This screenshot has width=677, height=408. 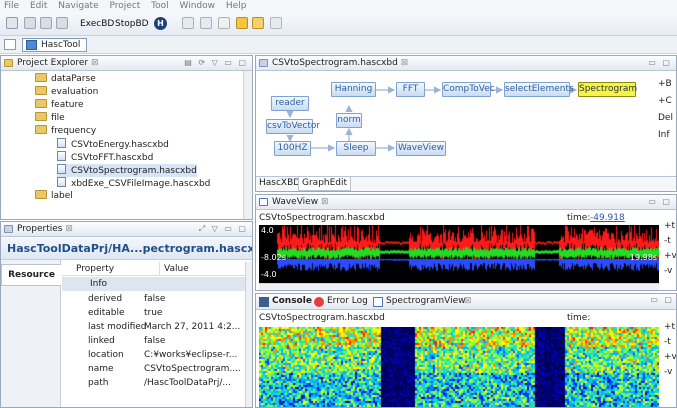 I want to click on waveview-title: WaveView, so click(x=295, y=202).